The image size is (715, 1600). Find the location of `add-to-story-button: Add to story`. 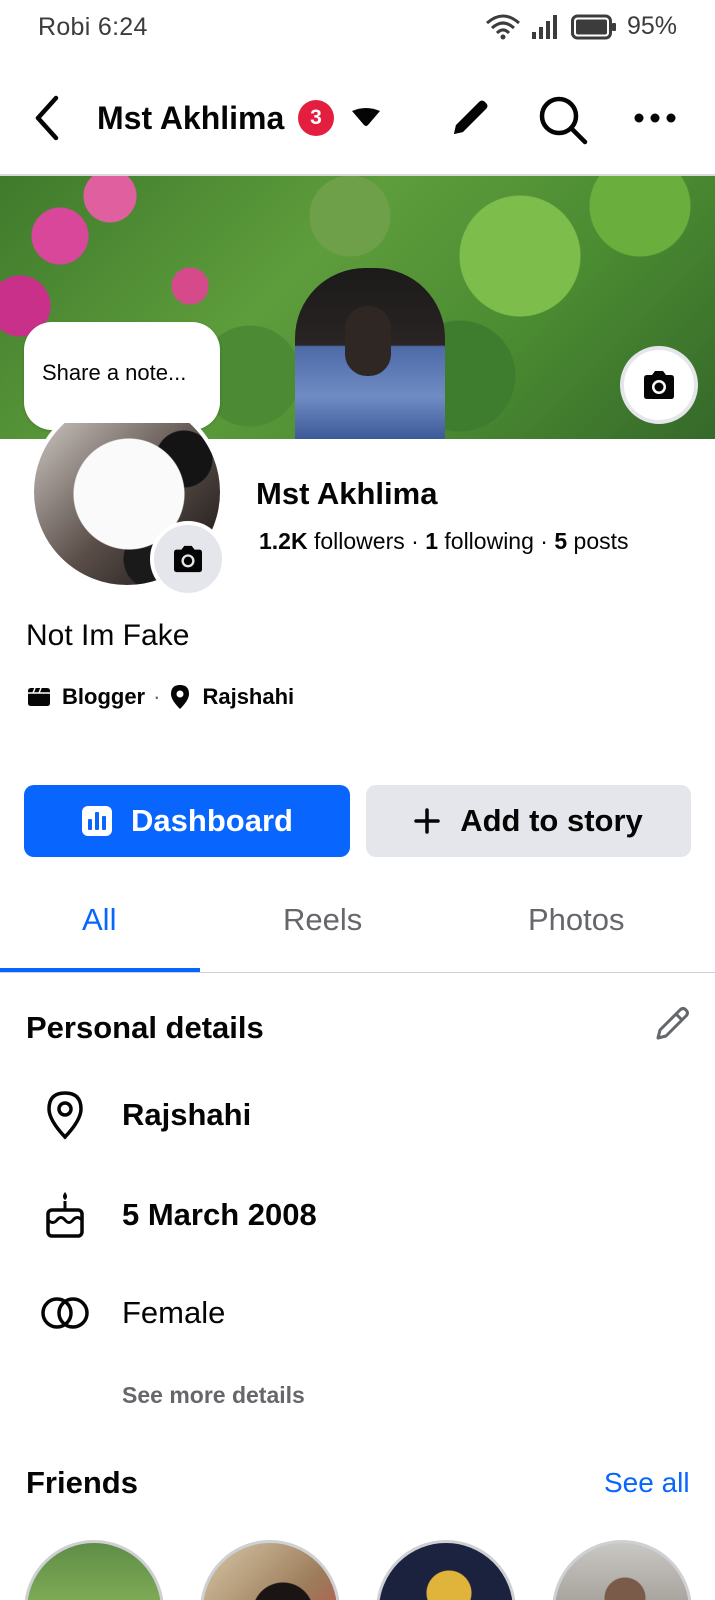

add-to-story-button: Add to story is located at coordinates (528, 821).